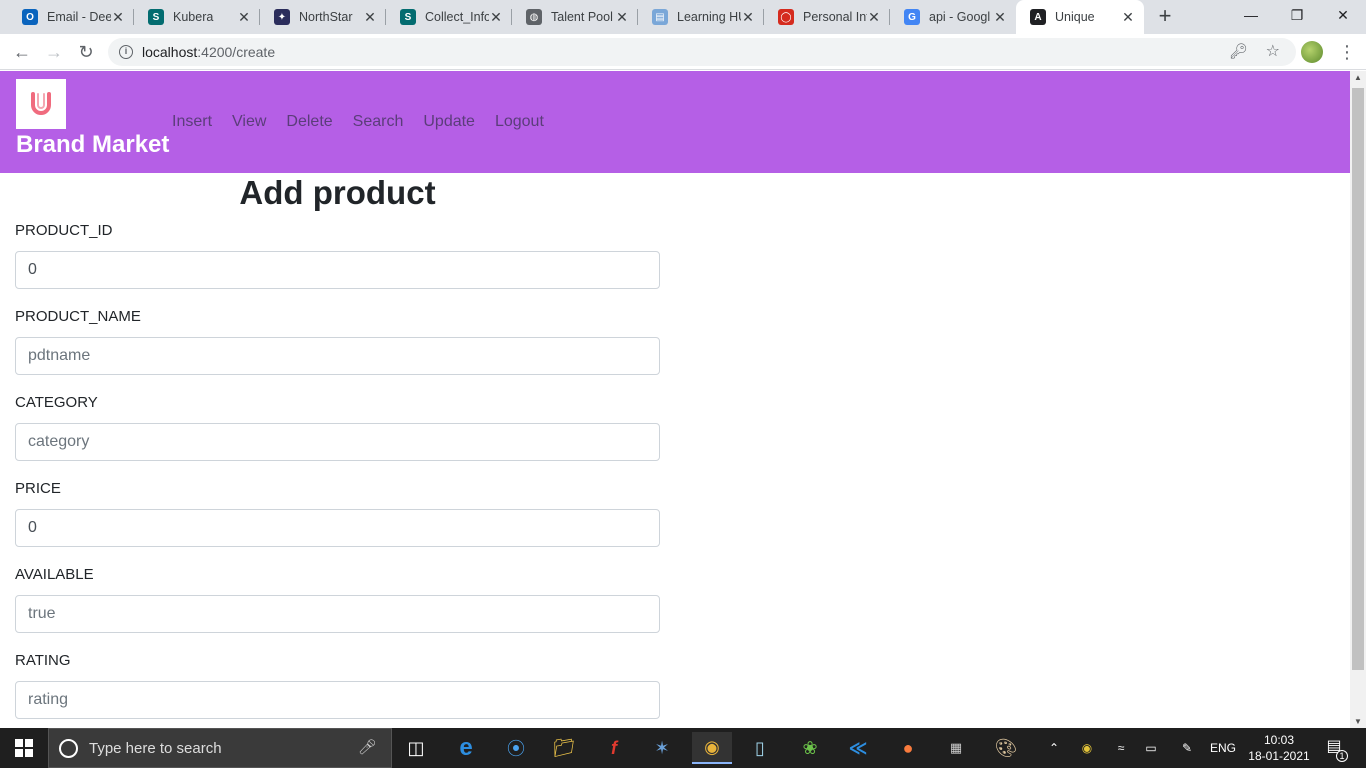 The height and width of the screenshot is (768, 1366). What do you see at coordinates (1223, 748) in the screenshot?
I see `language-indicator: ENG` at bounding box center [1223, 748].